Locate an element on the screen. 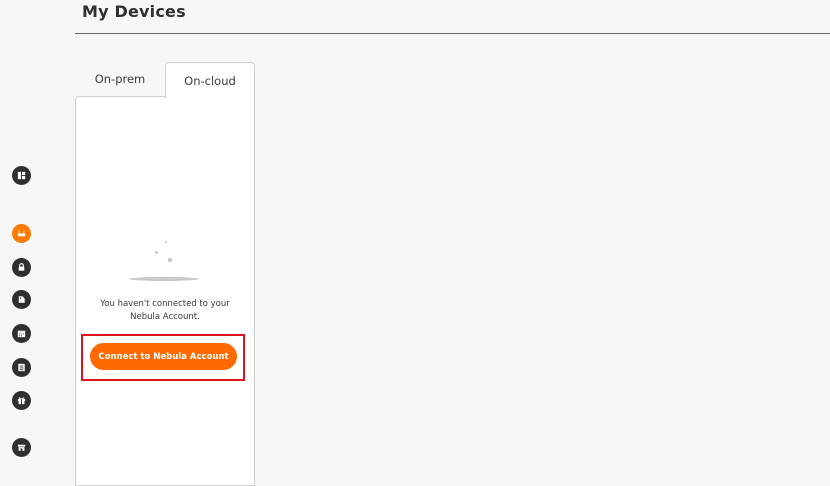 This screenshot has width=830, height=486. lock-icon is located at coordinates (21, 267).